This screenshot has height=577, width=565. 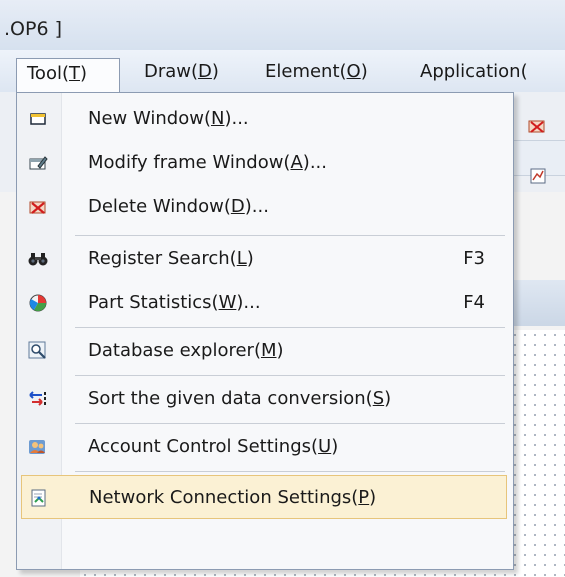 I want to click on window-icon, so click(x=38, y=119).